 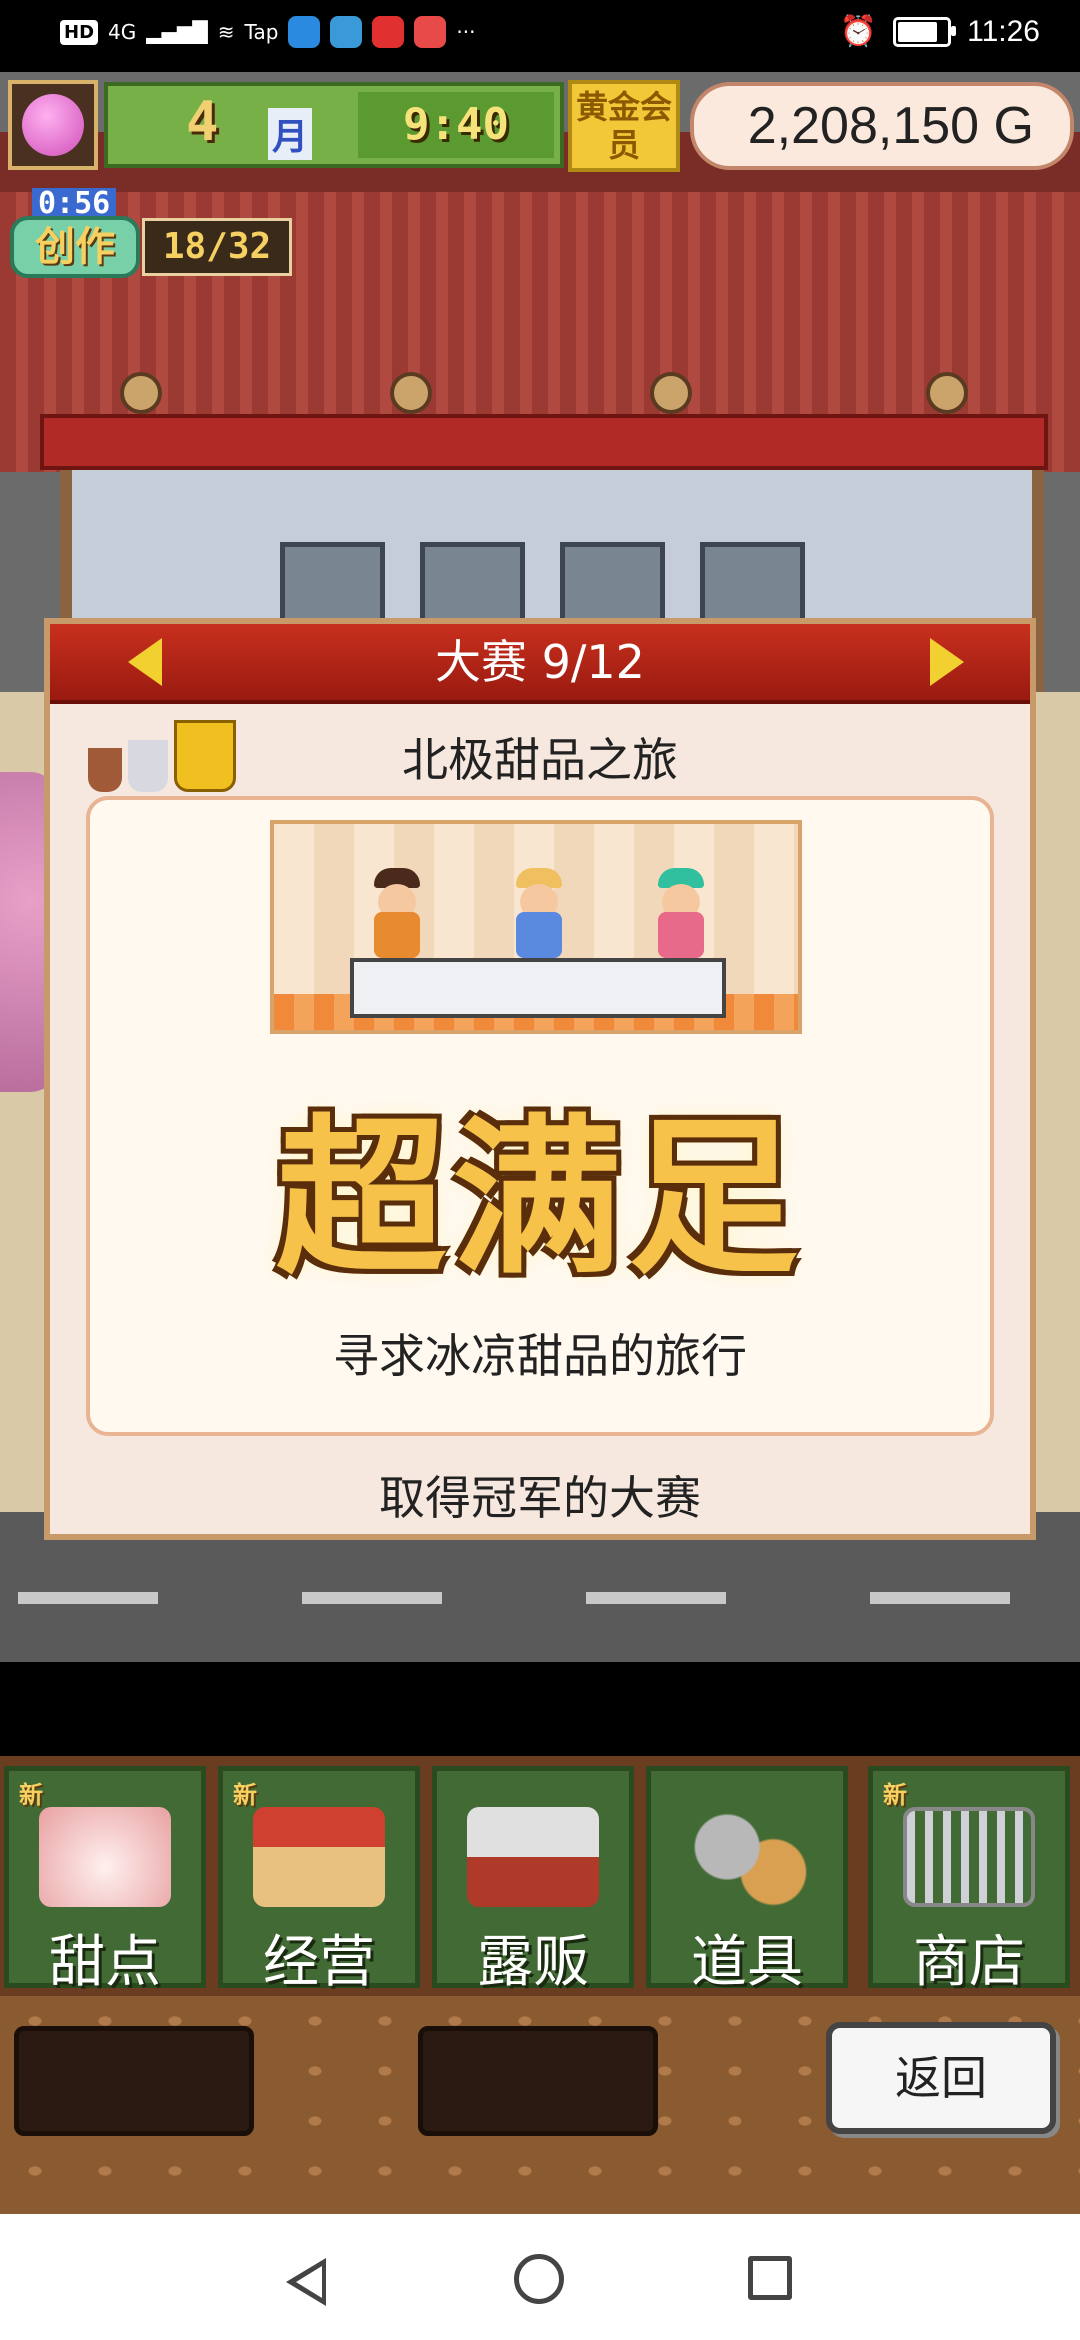 I want to click on dialog-header: 大赛 9/12, so click(x=540, y=664).